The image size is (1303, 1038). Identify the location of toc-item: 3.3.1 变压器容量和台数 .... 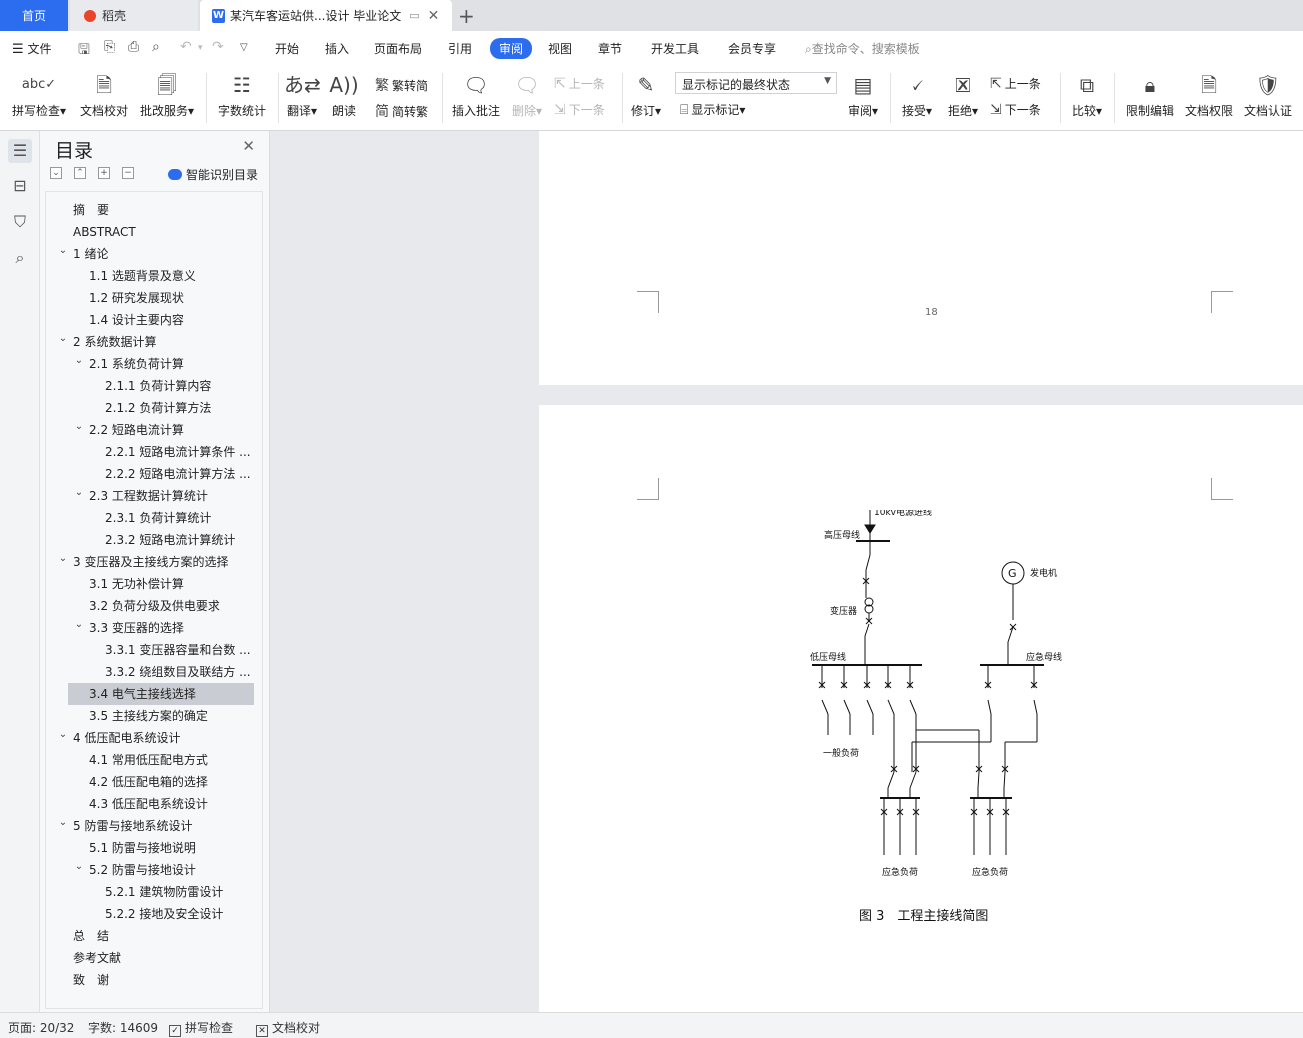
(178, 650).